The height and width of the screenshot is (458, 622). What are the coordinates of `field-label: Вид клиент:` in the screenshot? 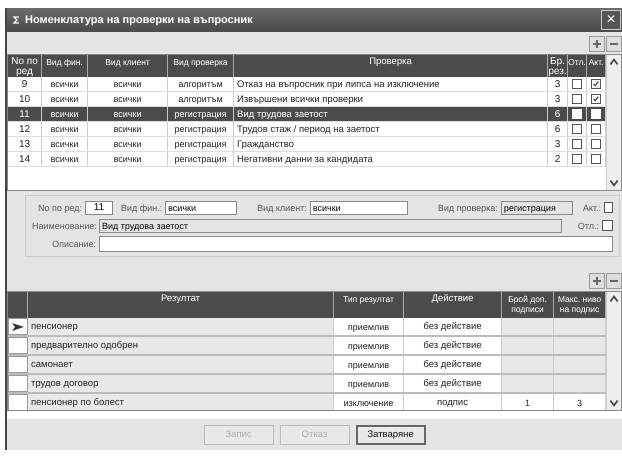 It's located at (282, 207).